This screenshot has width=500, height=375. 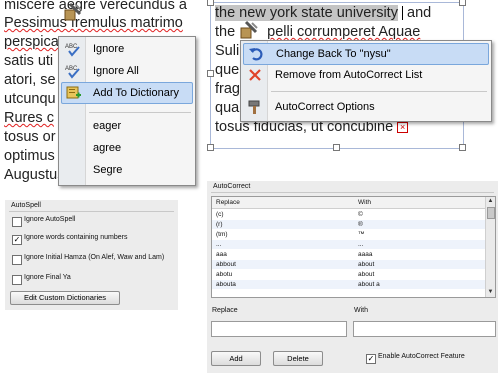 I want to click on red-x-icon, so click(x=255, y=75).